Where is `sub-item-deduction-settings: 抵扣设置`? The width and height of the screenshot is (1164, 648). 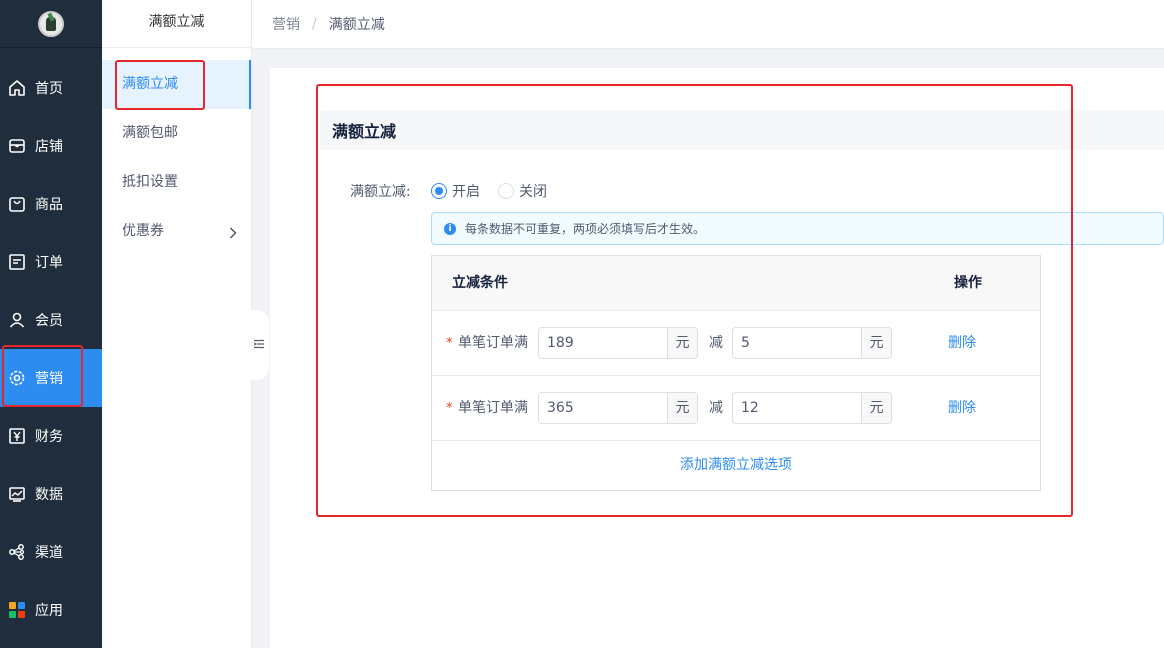
sub-item-deduction-settings: 抵扣设置 is located at coordinates (176, 182).